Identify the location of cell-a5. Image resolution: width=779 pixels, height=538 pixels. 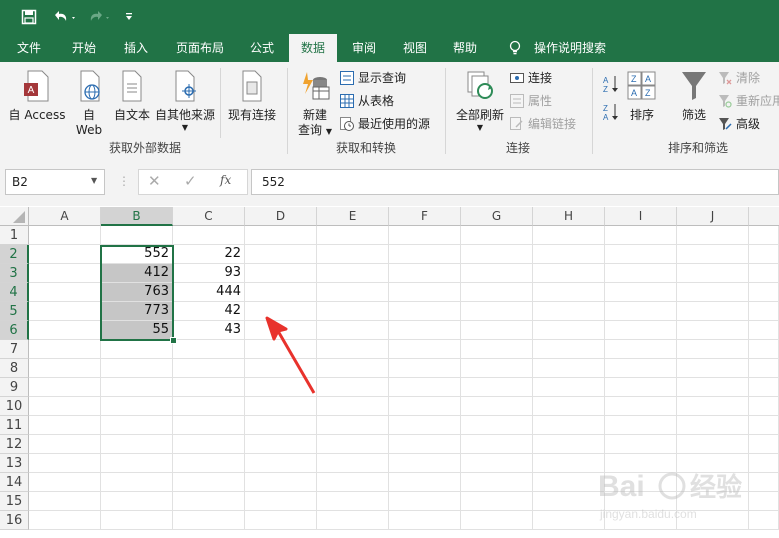
(65, 311).